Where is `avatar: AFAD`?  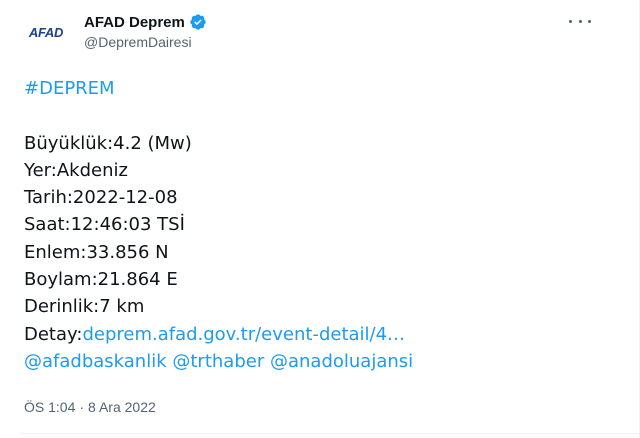 avatar: AFAD is located at coordinates (46, 32).